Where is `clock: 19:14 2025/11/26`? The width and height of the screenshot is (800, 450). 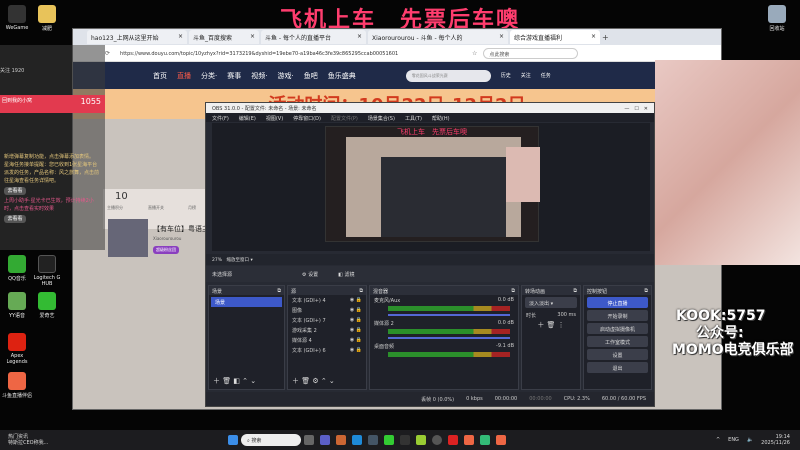
clock: 19:14 2025/11/26 is located at coordinates (775, 440).